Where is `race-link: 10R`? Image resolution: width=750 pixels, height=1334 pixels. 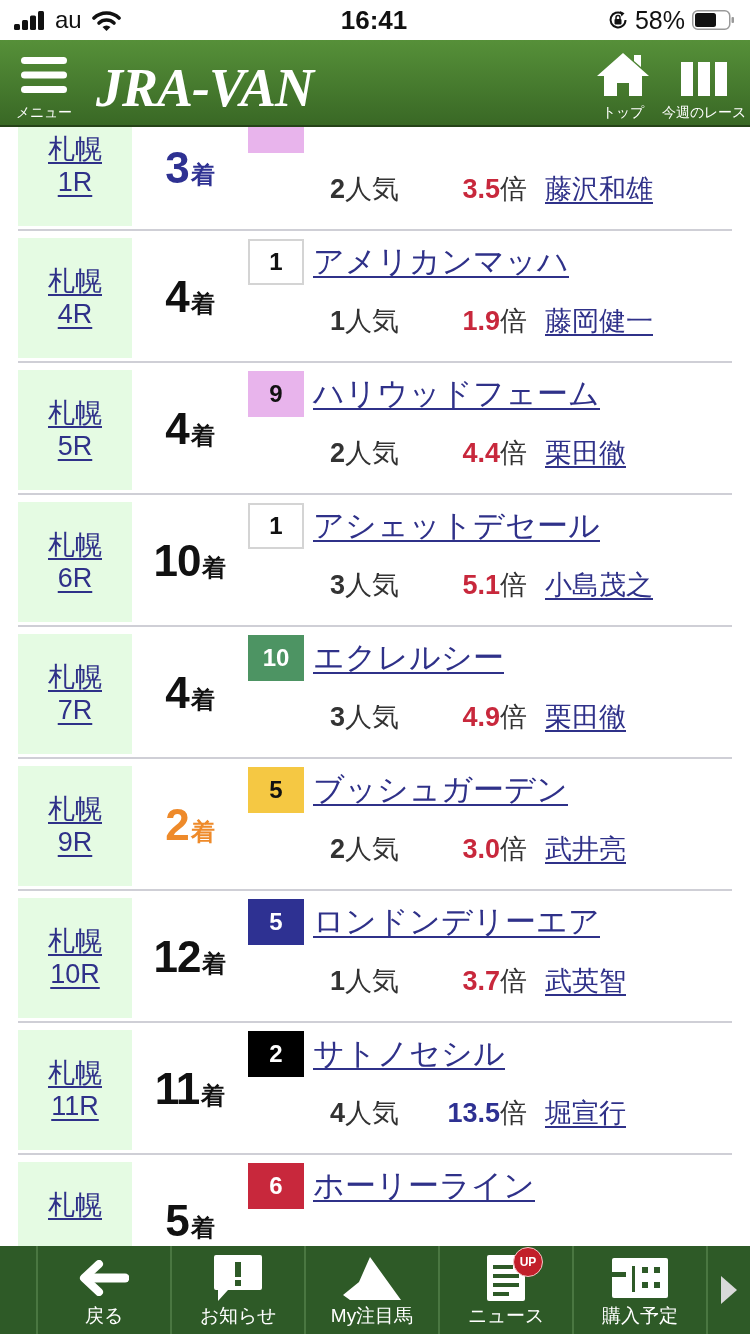 race-link: 10R is located at coordinates (75, 974).